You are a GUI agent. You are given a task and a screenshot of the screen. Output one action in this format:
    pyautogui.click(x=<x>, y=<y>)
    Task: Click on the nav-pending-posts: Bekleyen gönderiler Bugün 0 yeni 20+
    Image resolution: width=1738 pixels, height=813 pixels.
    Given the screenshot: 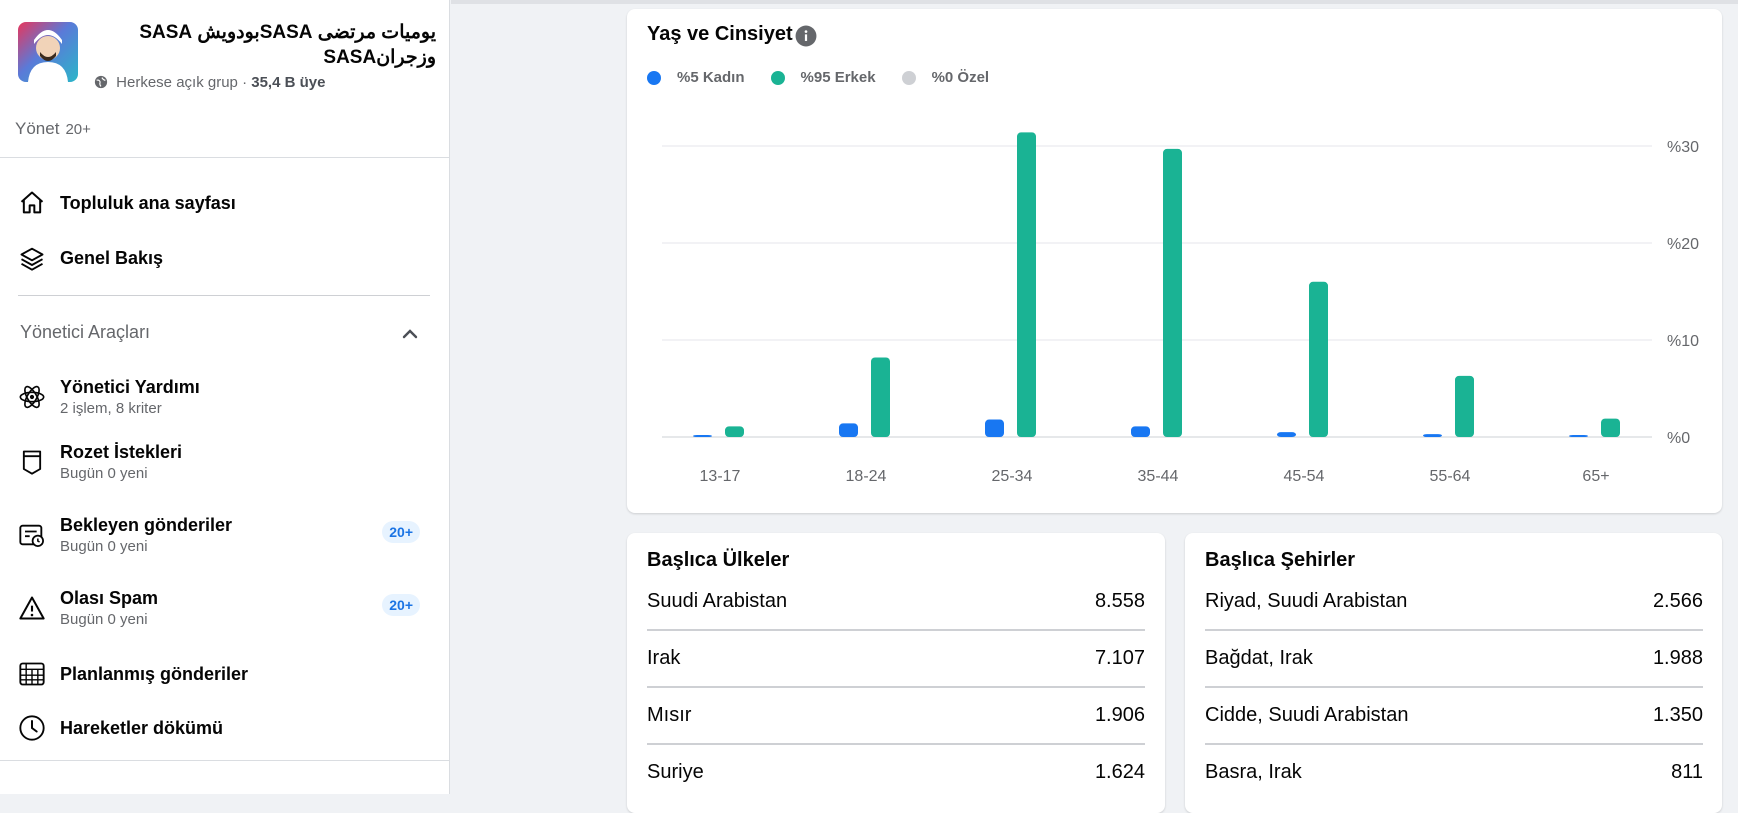 What is the action you would take?
    pyautogui.click(x=228, y=535)
    